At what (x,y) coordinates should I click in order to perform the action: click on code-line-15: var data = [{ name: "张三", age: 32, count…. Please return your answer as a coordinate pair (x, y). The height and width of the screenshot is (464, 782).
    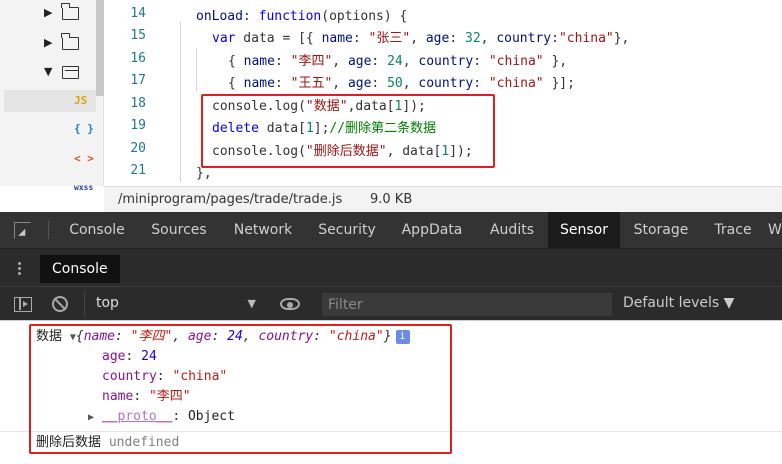
    Looking at the image, I should click on (421, 38).